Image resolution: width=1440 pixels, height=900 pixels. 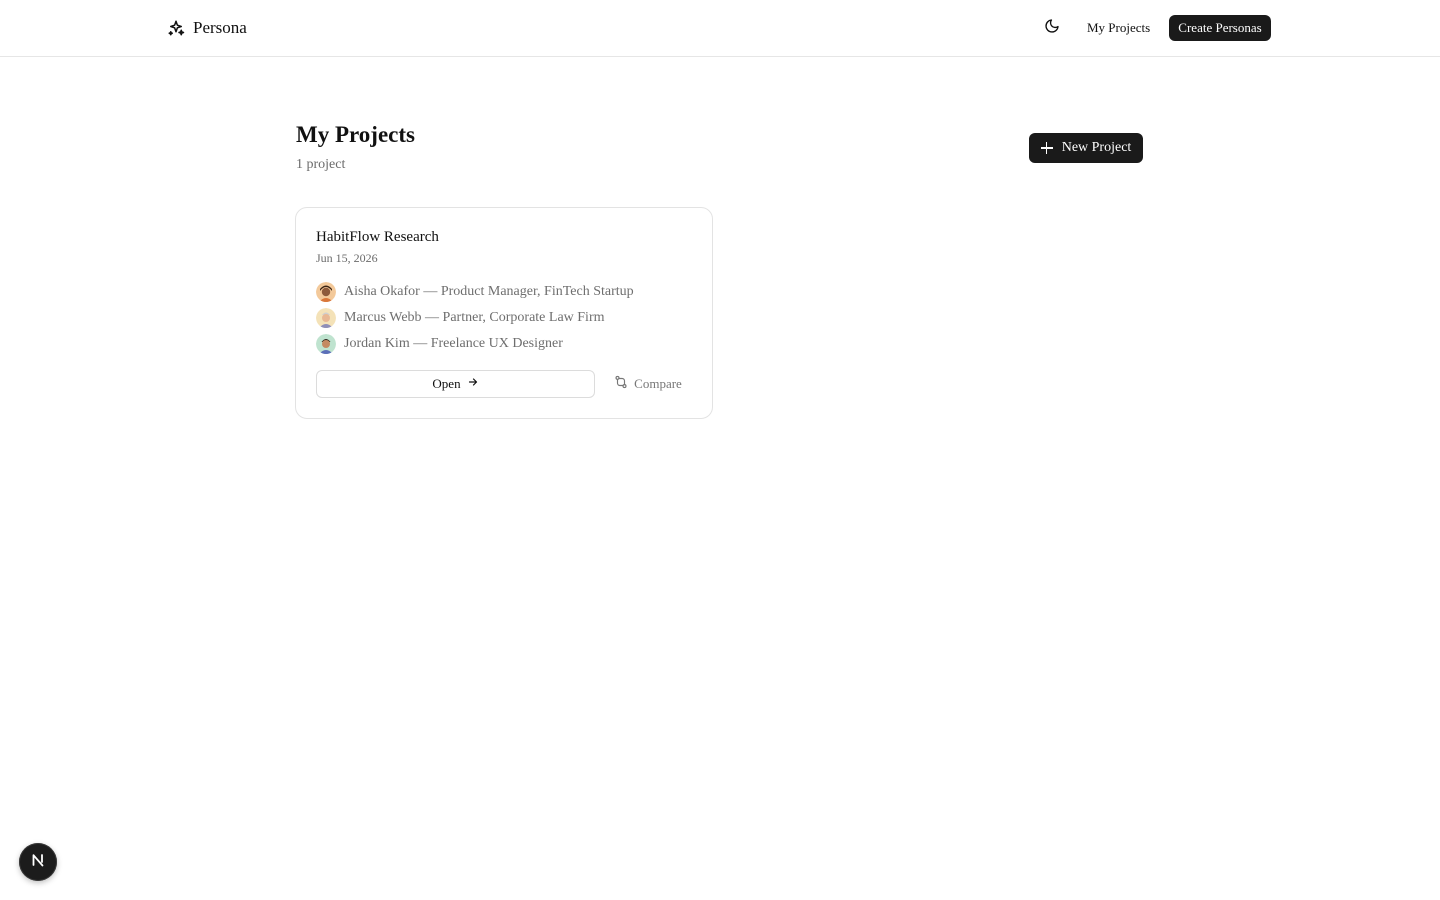 What do you see at coordinates (720, 28) in the screenshot?
I see `top-navigation-bar: Persona My Projects Create Personas` at bounding box center [720, 28].